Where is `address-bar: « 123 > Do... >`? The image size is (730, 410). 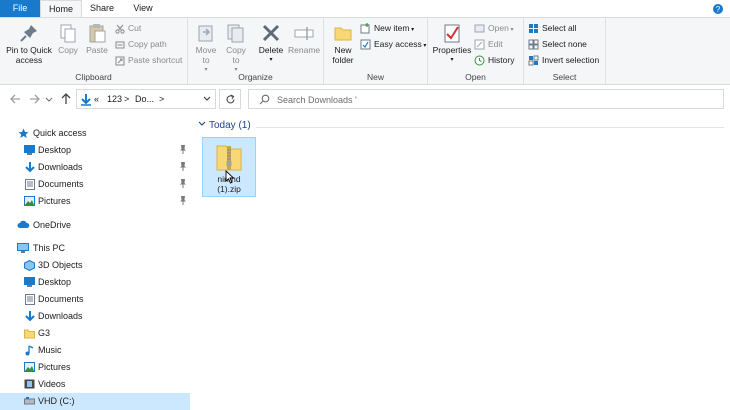 address-bar: « 123 > Do... > is located at coordinates (146, 99).